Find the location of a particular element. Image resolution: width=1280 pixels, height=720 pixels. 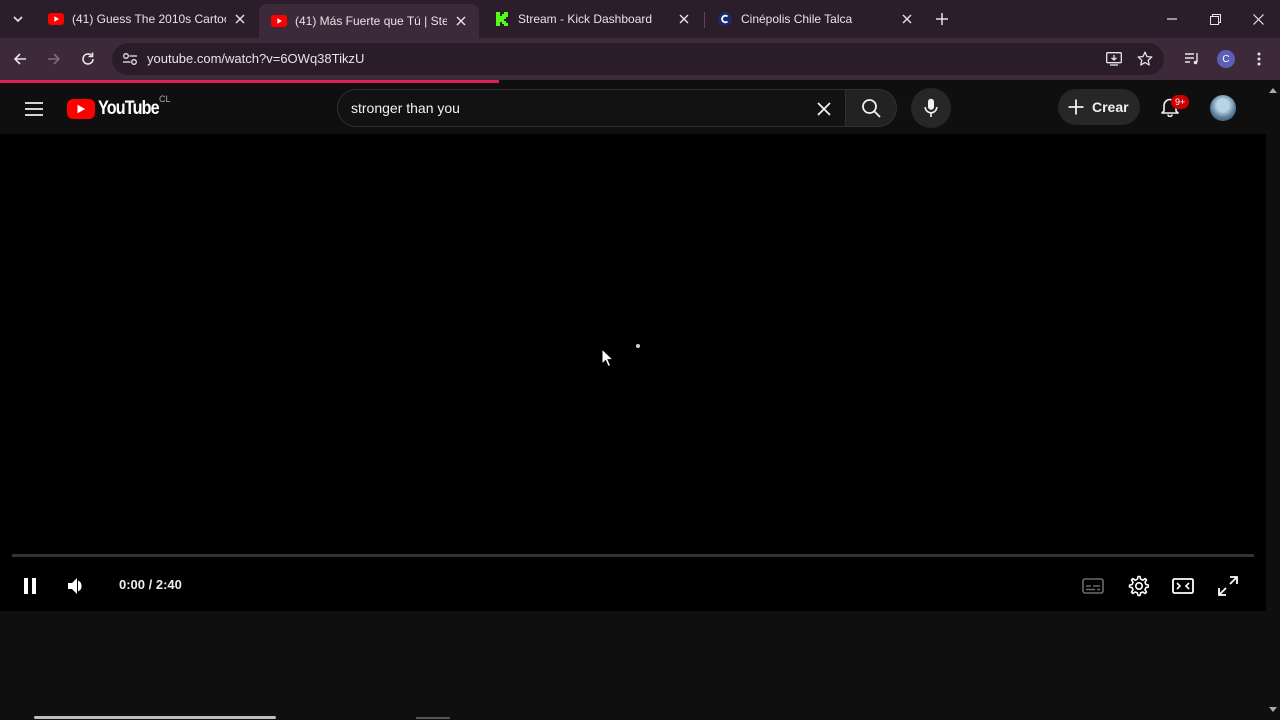

search-input is located at coordinates (571, 108).